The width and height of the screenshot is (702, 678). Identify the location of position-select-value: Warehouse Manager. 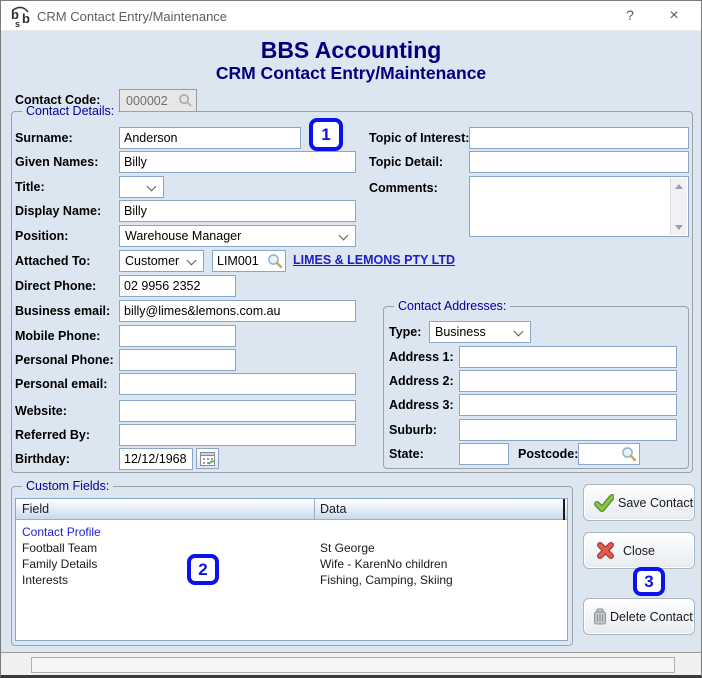
(183, 236).